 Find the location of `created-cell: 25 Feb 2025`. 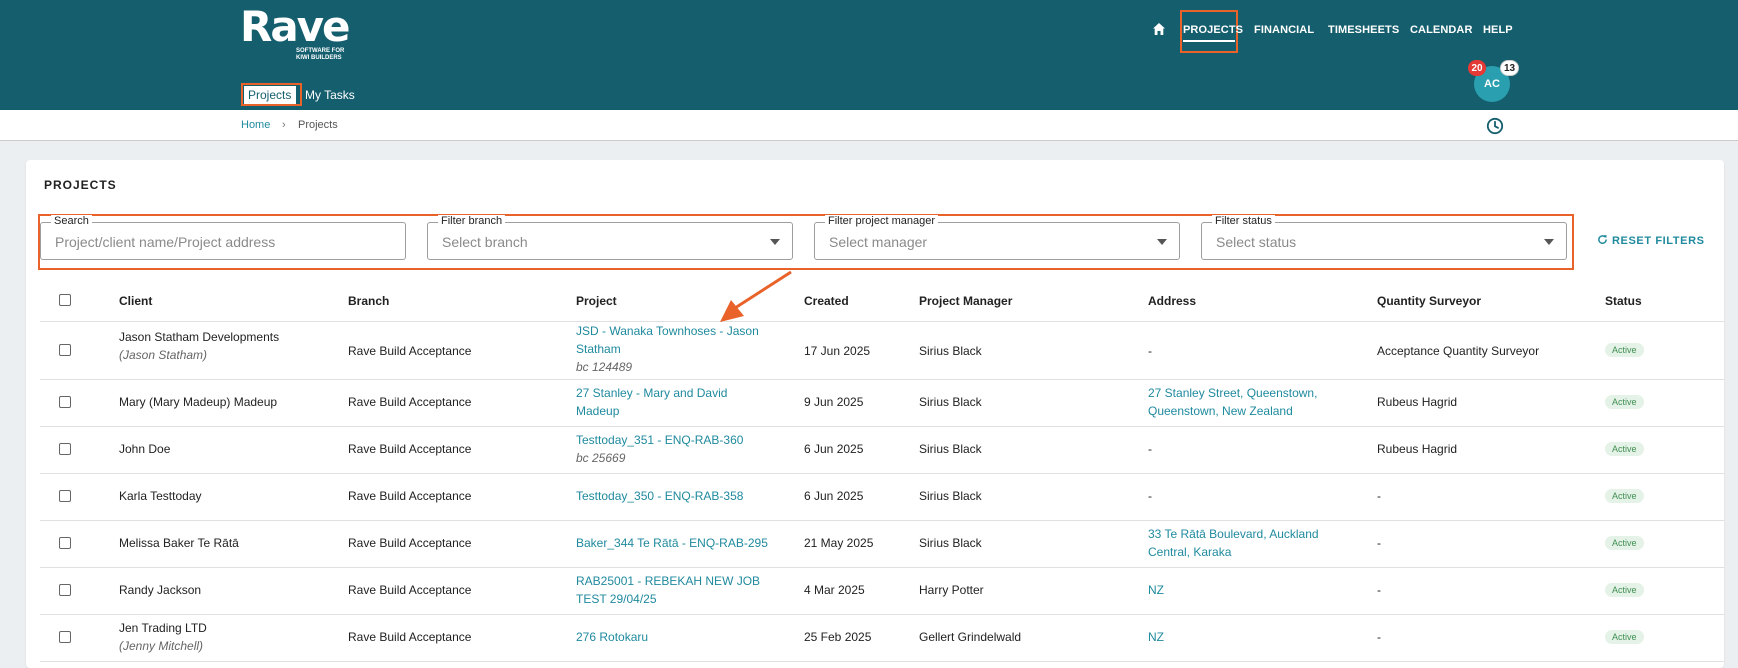

created-cell: 25 Feb 2025 is located at coordinates (838, 637).